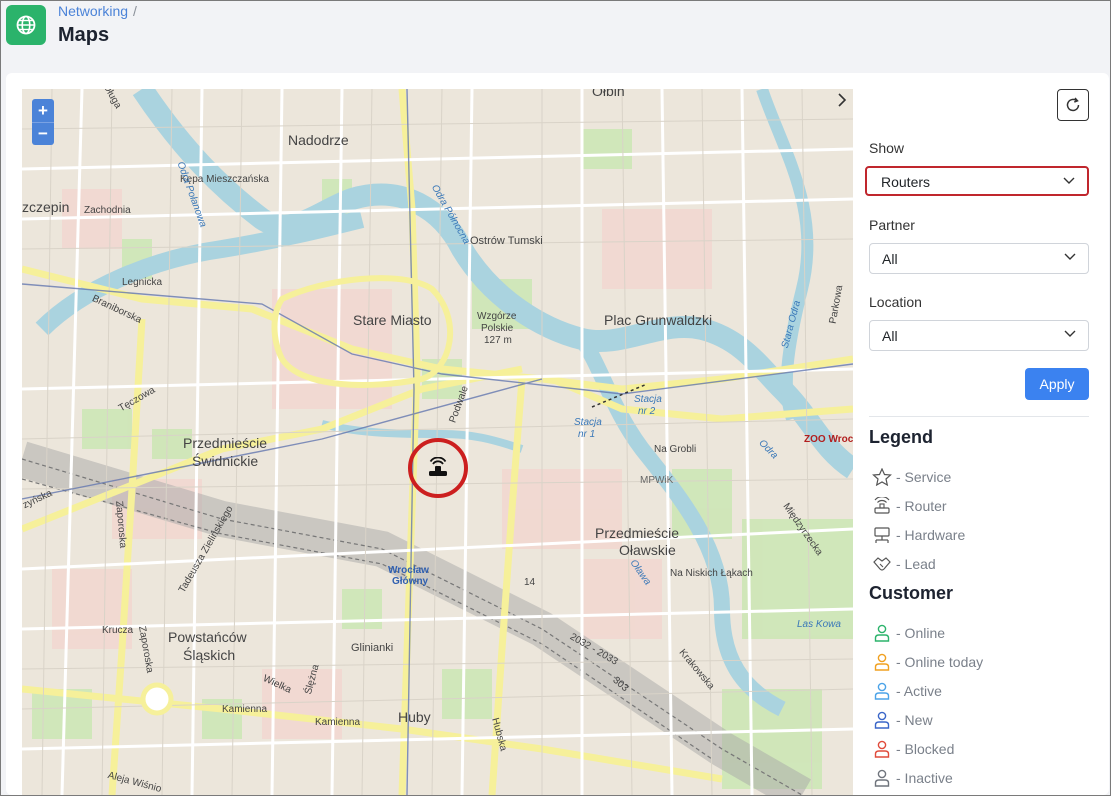  I want to click on customer-item-inactive: - Inactive, so click(912, 778).